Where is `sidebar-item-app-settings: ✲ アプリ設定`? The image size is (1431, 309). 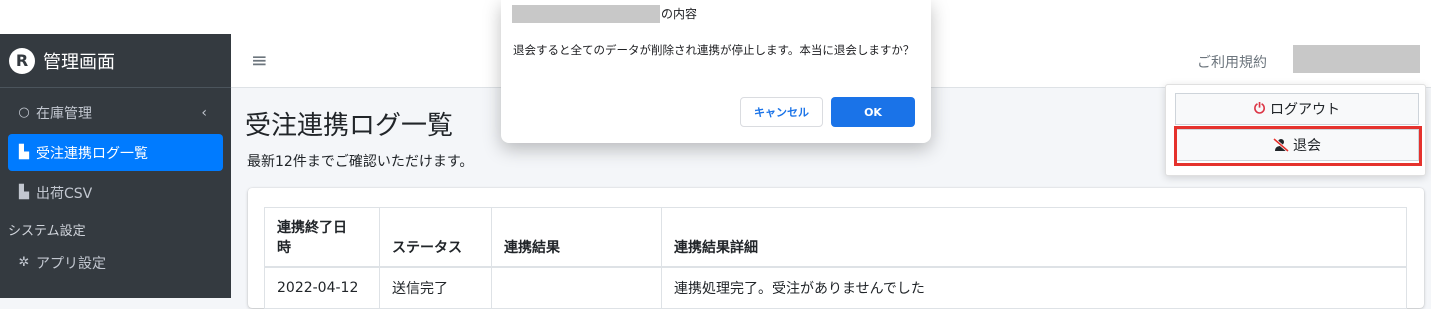 sidebar-item-app-settings: ✲ アプリ設定 is located at coordinates (115, 262).